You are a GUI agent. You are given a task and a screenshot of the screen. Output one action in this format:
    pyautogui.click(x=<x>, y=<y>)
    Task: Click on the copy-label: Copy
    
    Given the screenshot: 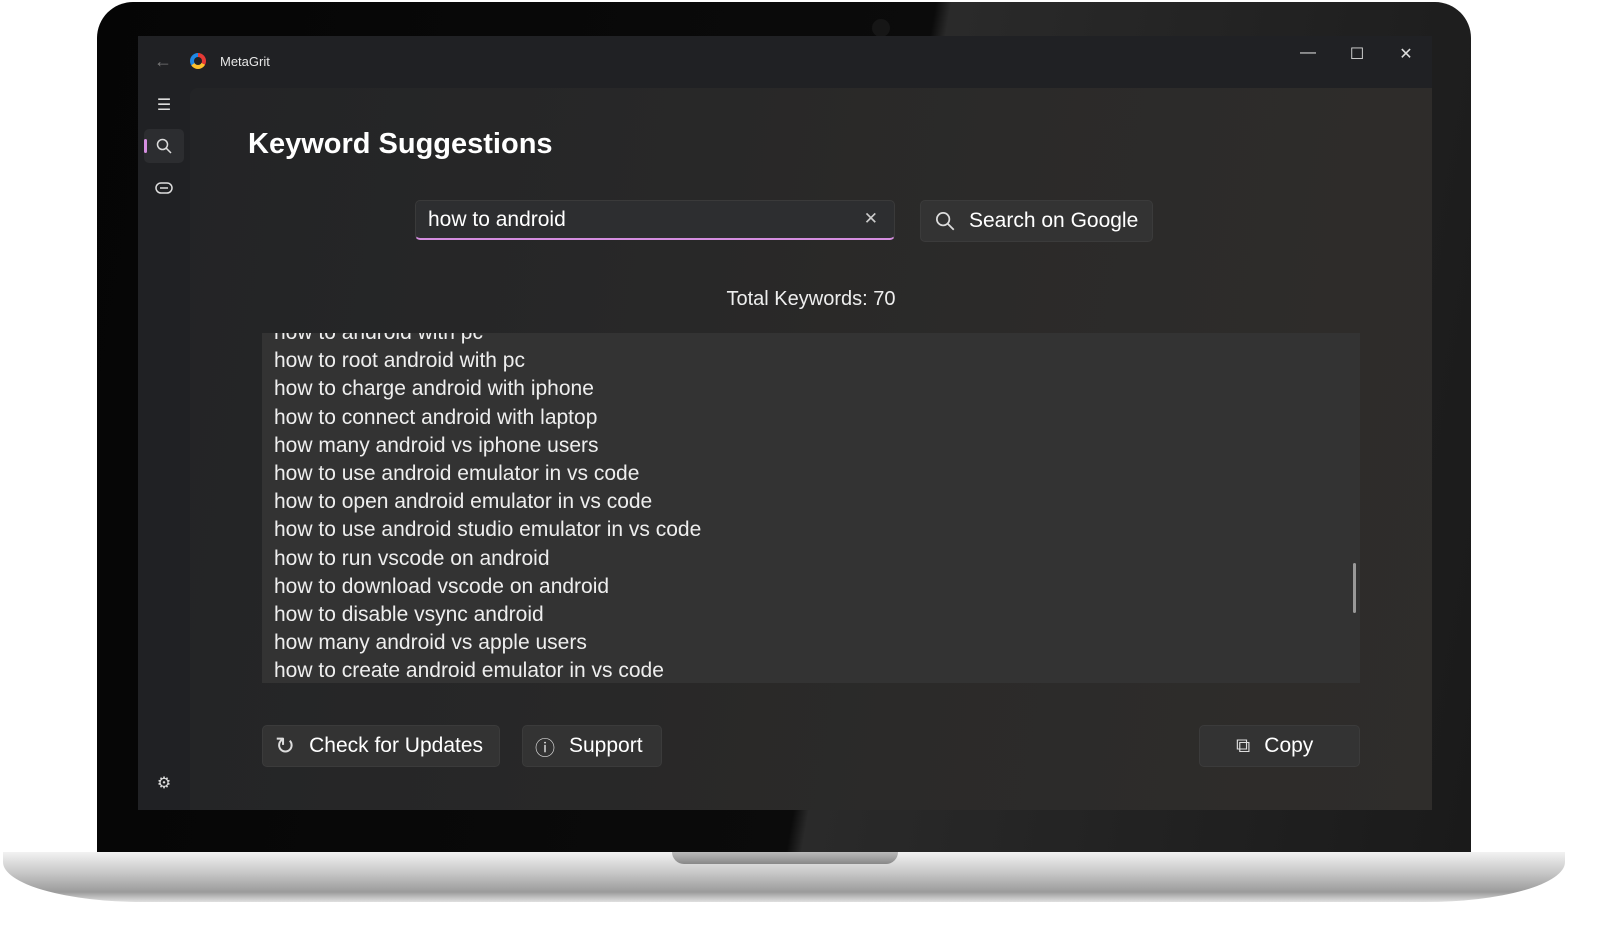 What is the action you would take?
    pyautogui.click(x=1289, y=745)
    